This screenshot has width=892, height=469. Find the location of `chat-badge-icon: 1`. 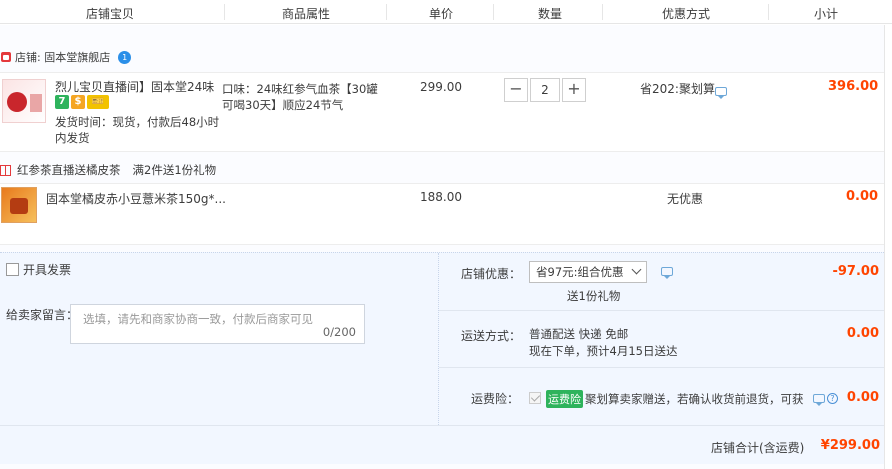

chat-badge-icon: 1 is located at coordinates (125, 57).